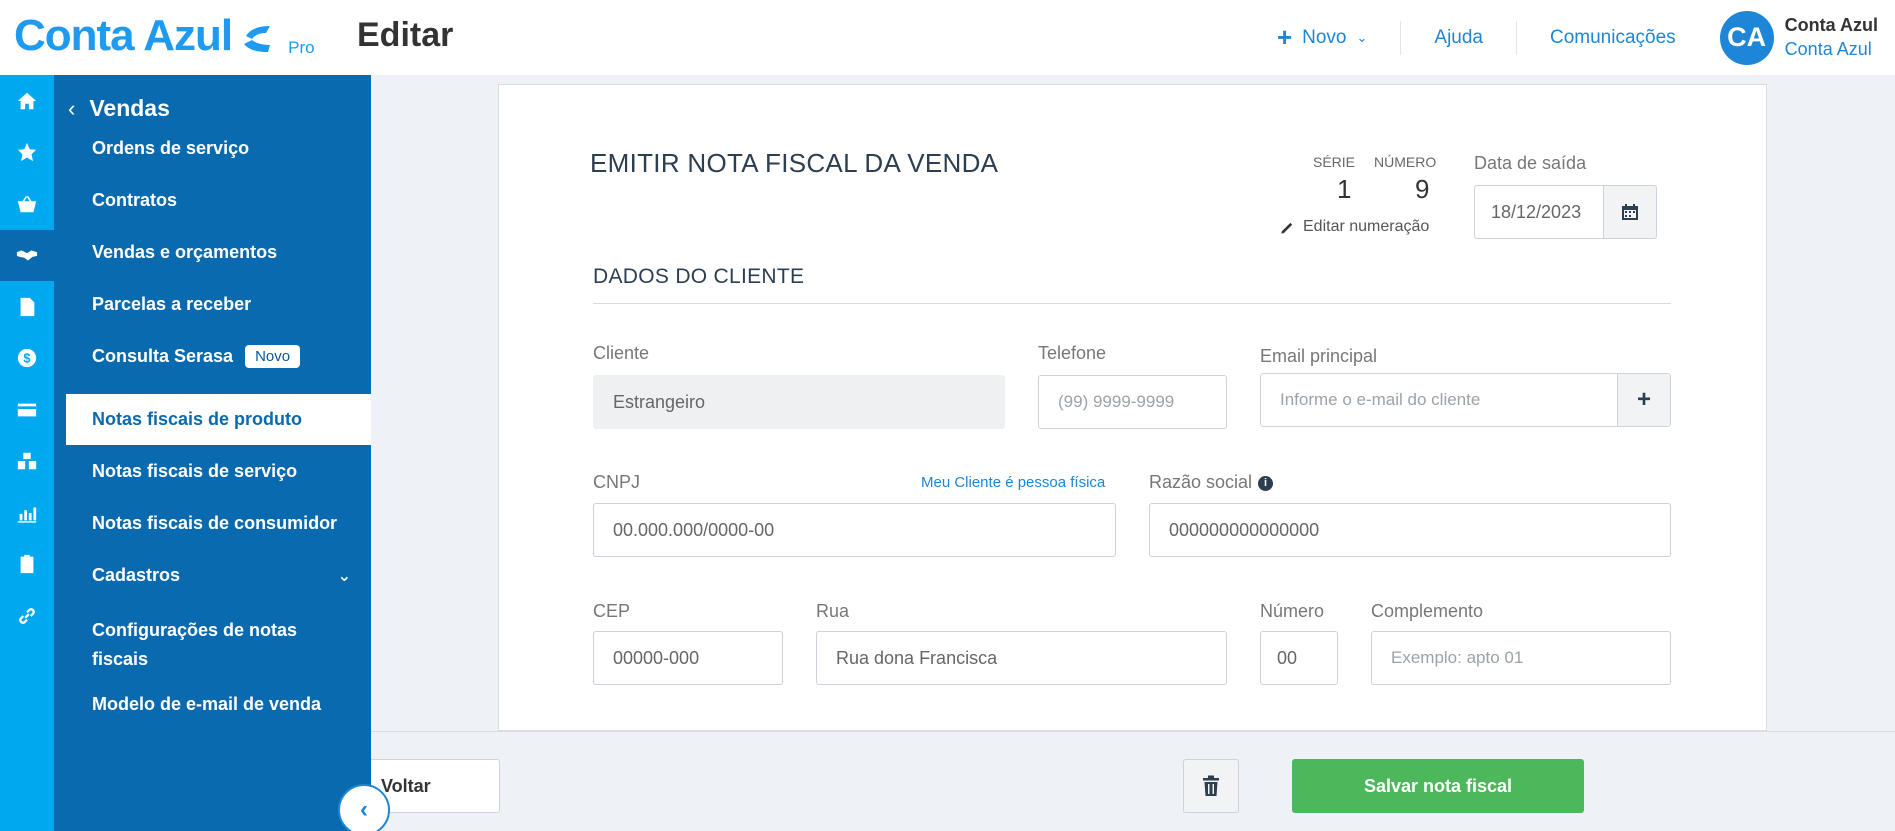 The width and height of the screenshot is (1895, 831). What do you see at coordinates (1013, 482) in the screenshot?
I see `pessoa-fisica-link: Meu Cliente é pessoa física` at bounding box center [1013, 482].